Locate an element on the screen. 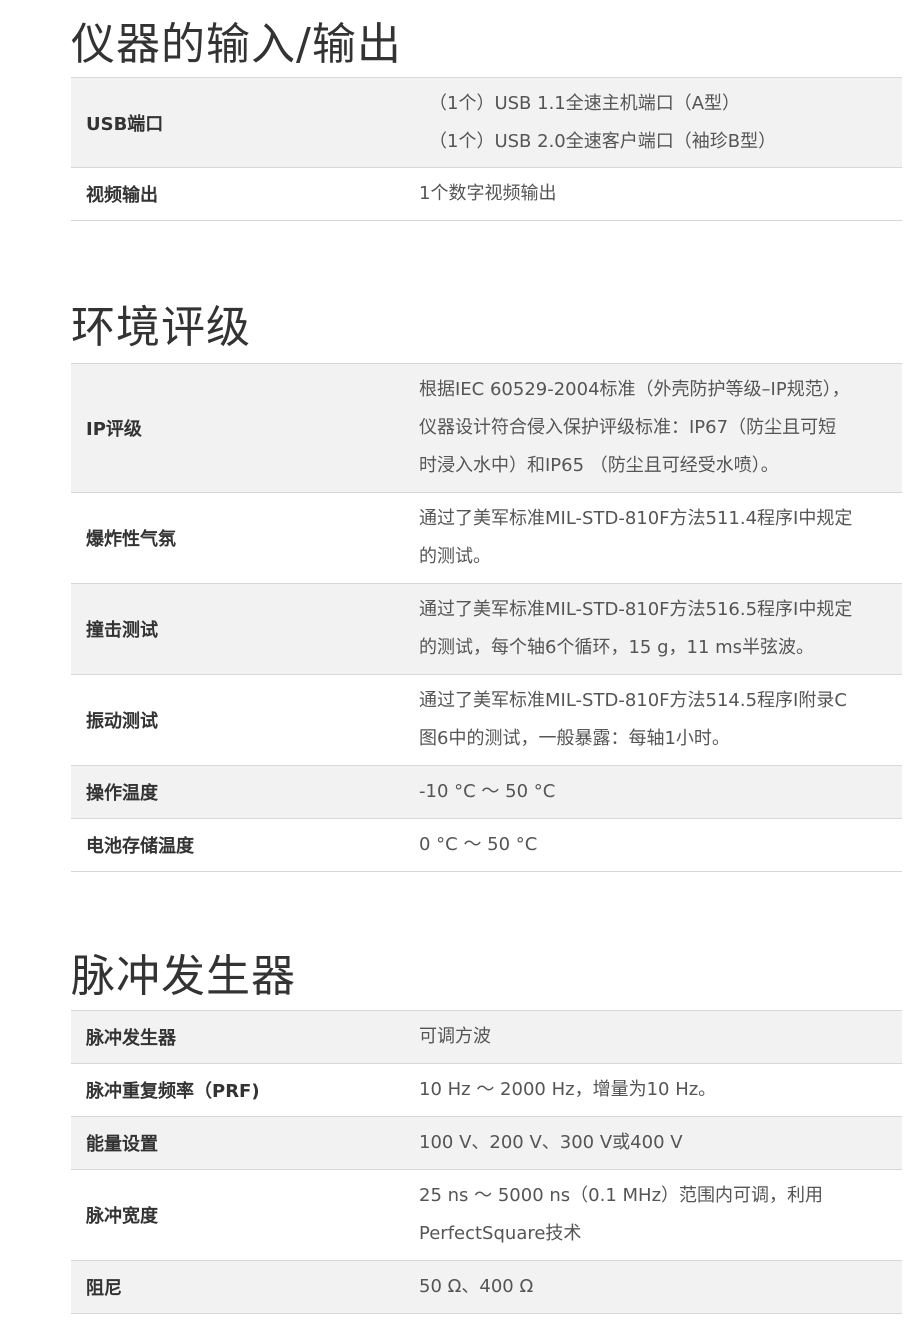 The width and height of the screenshot is (921, 1337). value-line: 的测试，每个轴6个循环，15 g，11 ms半弦波。 is located at coordinates (617, 647).